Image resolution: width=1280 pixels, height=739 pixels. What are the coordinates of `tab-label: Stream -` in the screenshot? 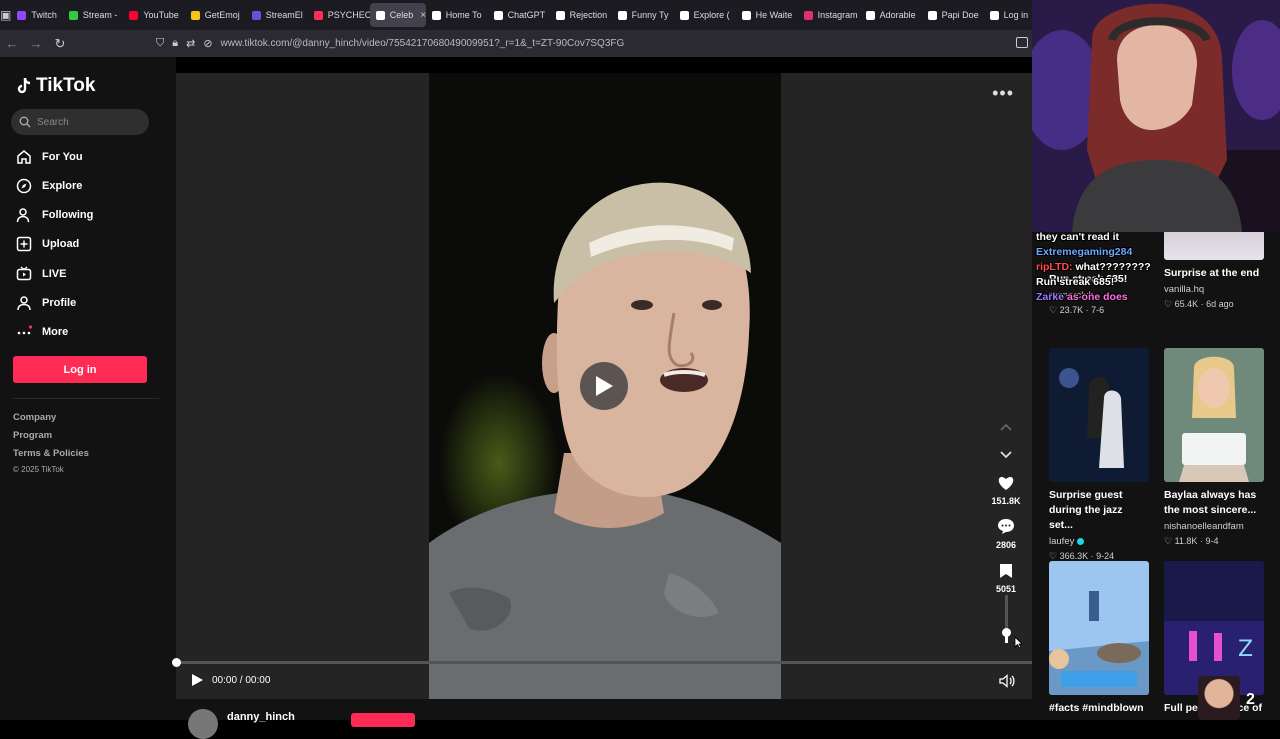 It's located at (100, 15).